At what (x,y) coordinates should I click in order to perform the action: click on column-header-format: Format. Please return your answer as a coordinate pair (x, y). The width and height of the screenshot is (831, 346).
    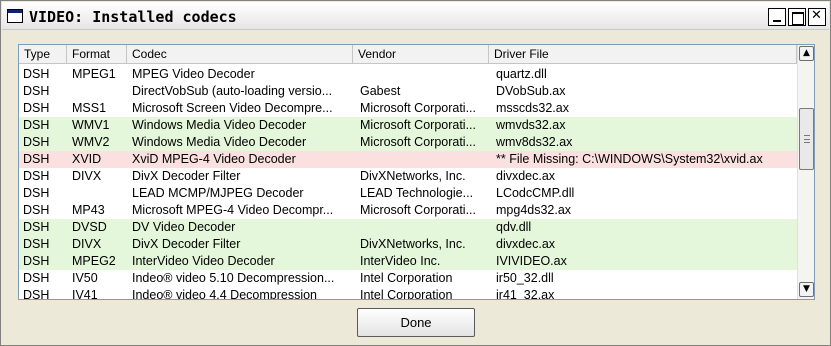
    Looking at the image, I should click on (97, 54).